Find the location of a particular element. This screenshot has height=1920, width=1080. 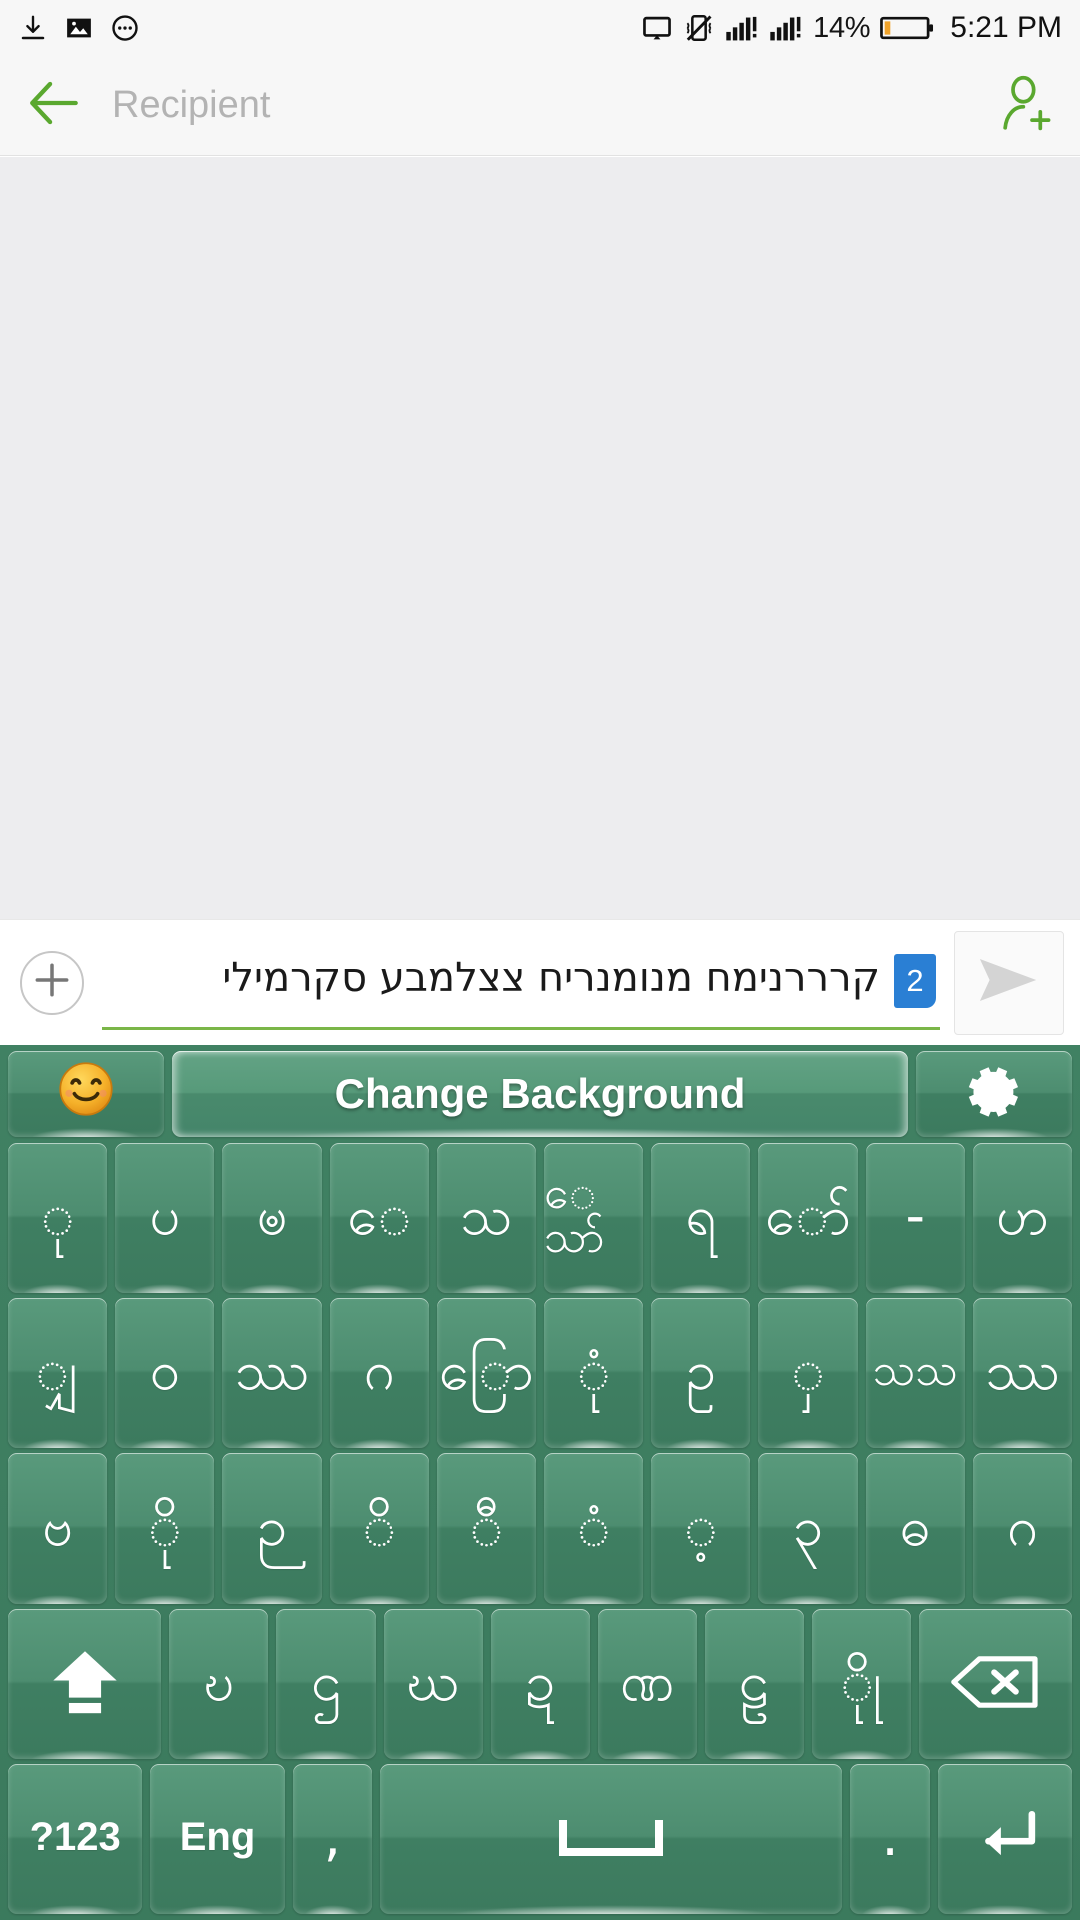

key-la: ဠ is located at coordinates (754, 1683).